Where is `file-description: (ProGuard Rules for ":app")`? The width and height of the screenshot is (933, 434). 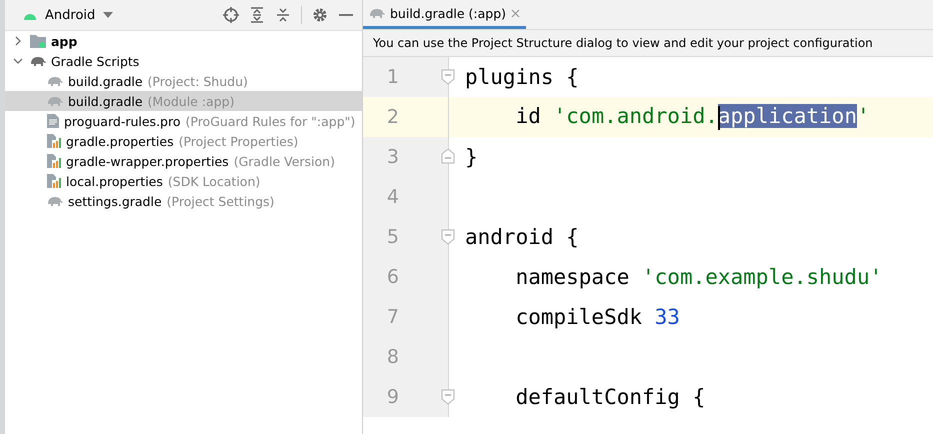 file-description: (ProGuard Rules for ":app") is located at coordinates (271, 121).